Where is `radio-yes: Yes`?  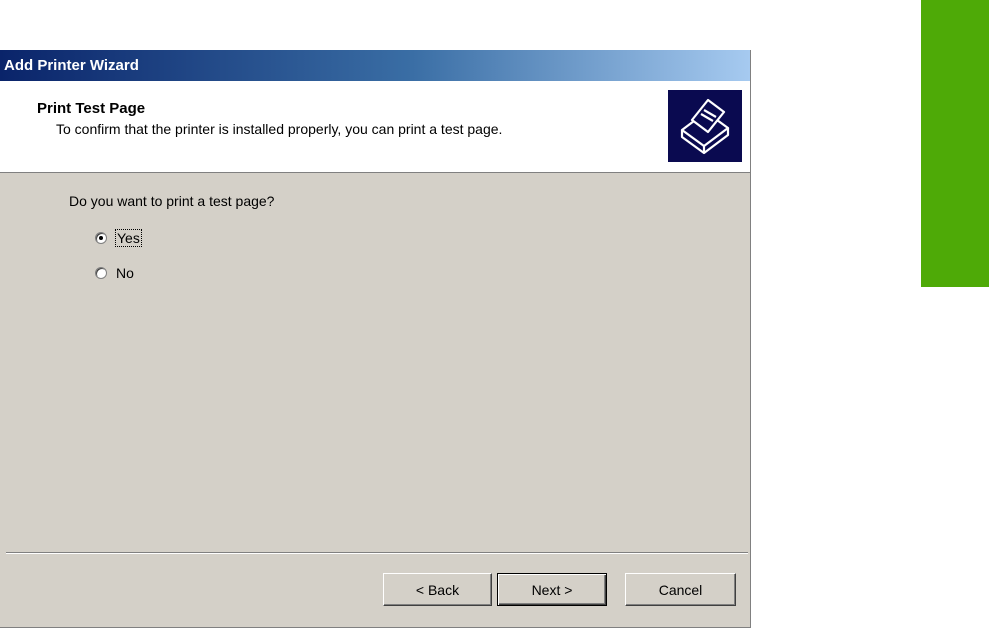
radio-yes: Yes is located at coordinates (118, 238).